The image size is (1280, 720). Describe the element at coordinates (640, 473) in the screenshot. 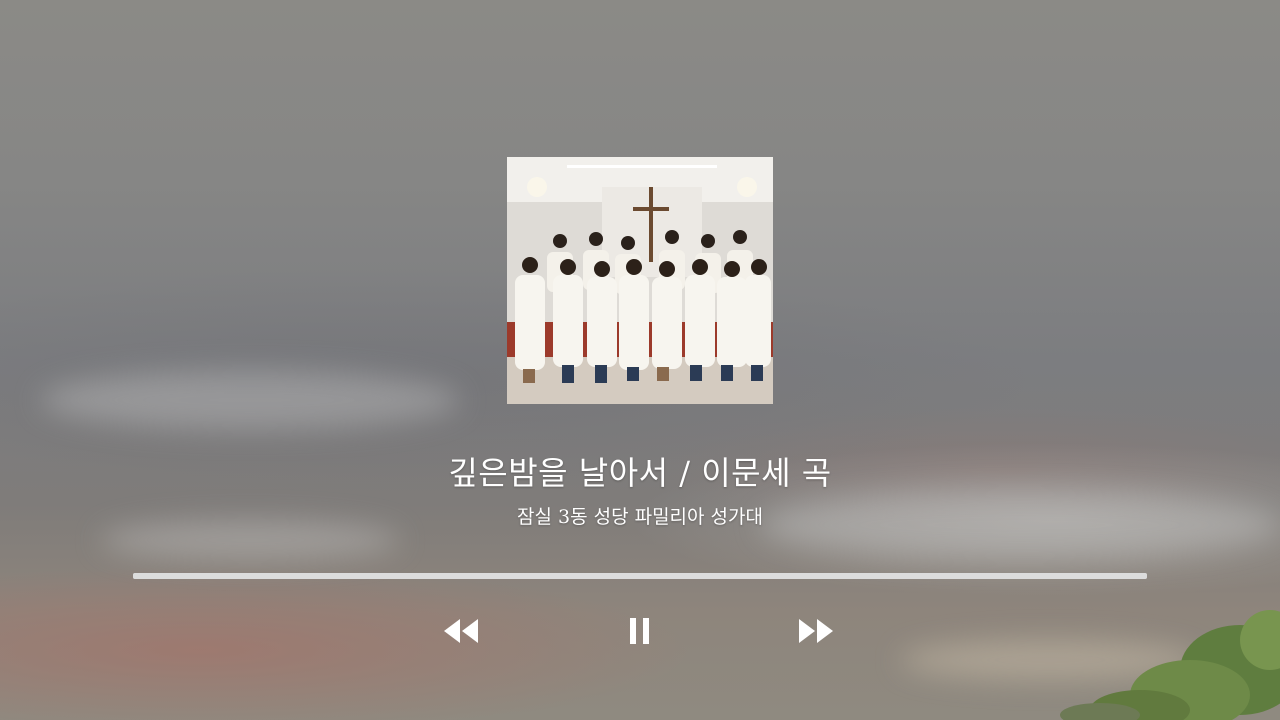

I see `song-title: 깊은밤을 날아서 / 이문세 곡` at that location.